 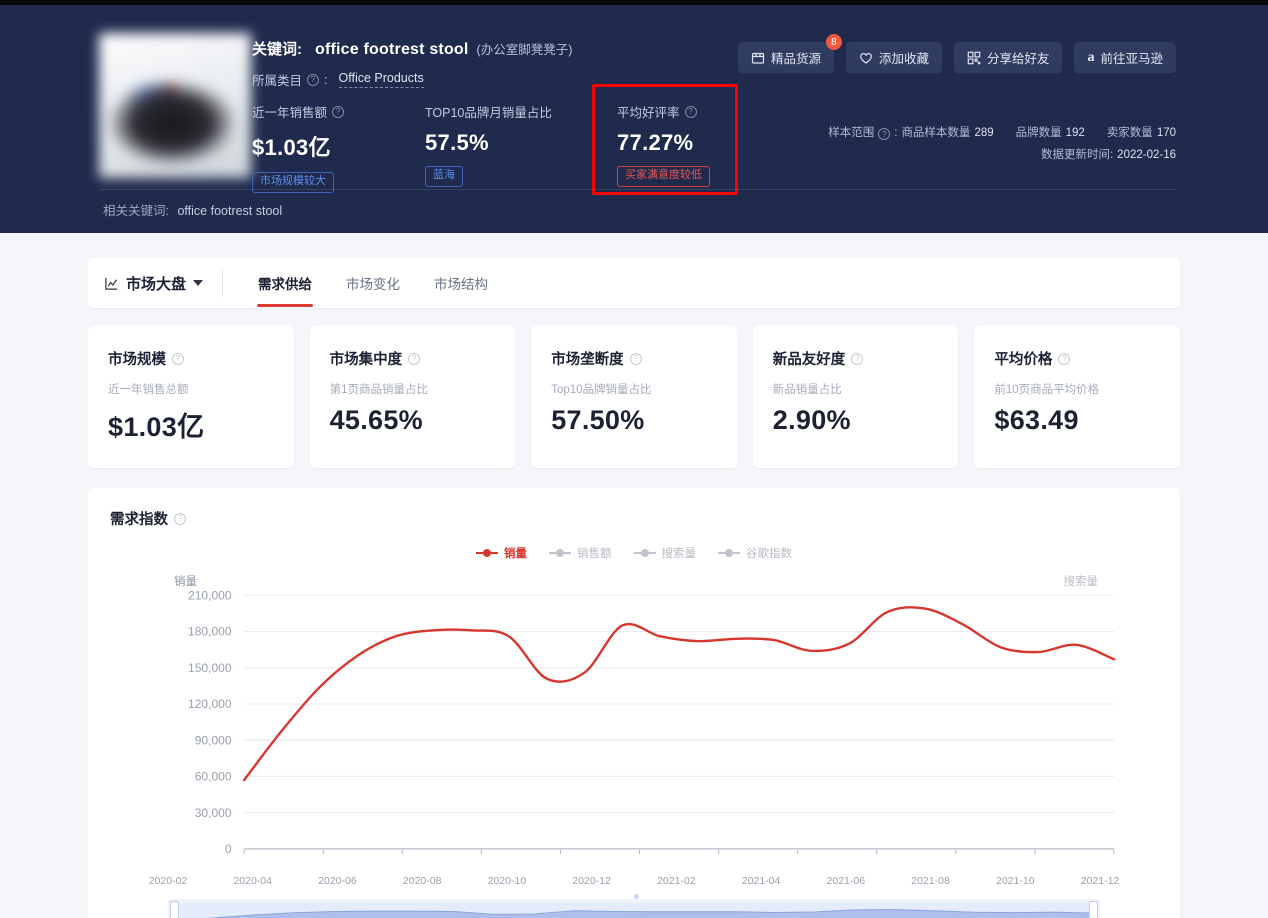 What do you see at coordinates (634, 283) in the screenshot?
I see `tab-bar: 市场大盘 需求供给 市场变化 市场结构` at bounding box center [634, 283].